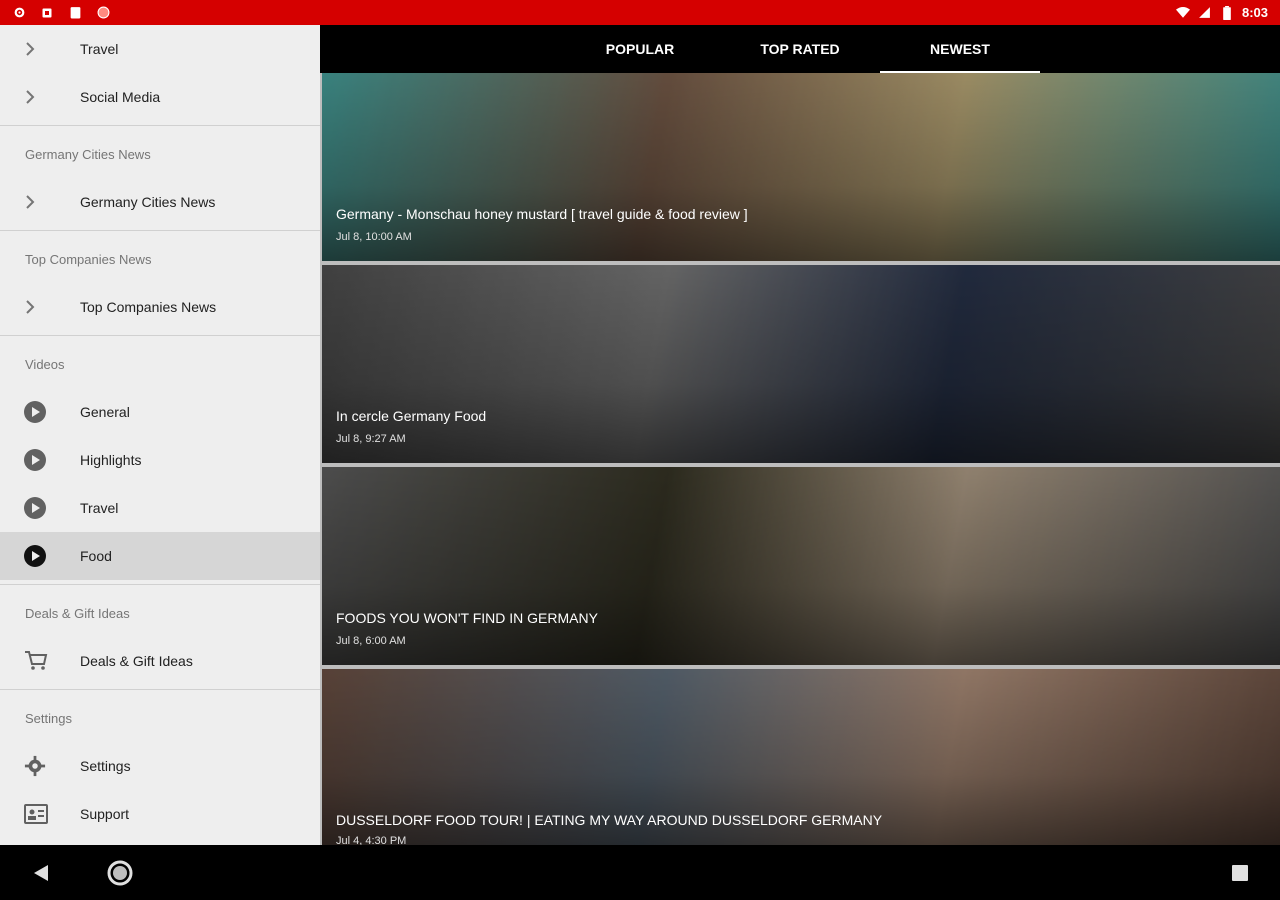 The height and width of the screenshot is (900, 1280). Describe the element at coordinates (75, 13) in the screenshot. I see `clipboard-icon` at that location.